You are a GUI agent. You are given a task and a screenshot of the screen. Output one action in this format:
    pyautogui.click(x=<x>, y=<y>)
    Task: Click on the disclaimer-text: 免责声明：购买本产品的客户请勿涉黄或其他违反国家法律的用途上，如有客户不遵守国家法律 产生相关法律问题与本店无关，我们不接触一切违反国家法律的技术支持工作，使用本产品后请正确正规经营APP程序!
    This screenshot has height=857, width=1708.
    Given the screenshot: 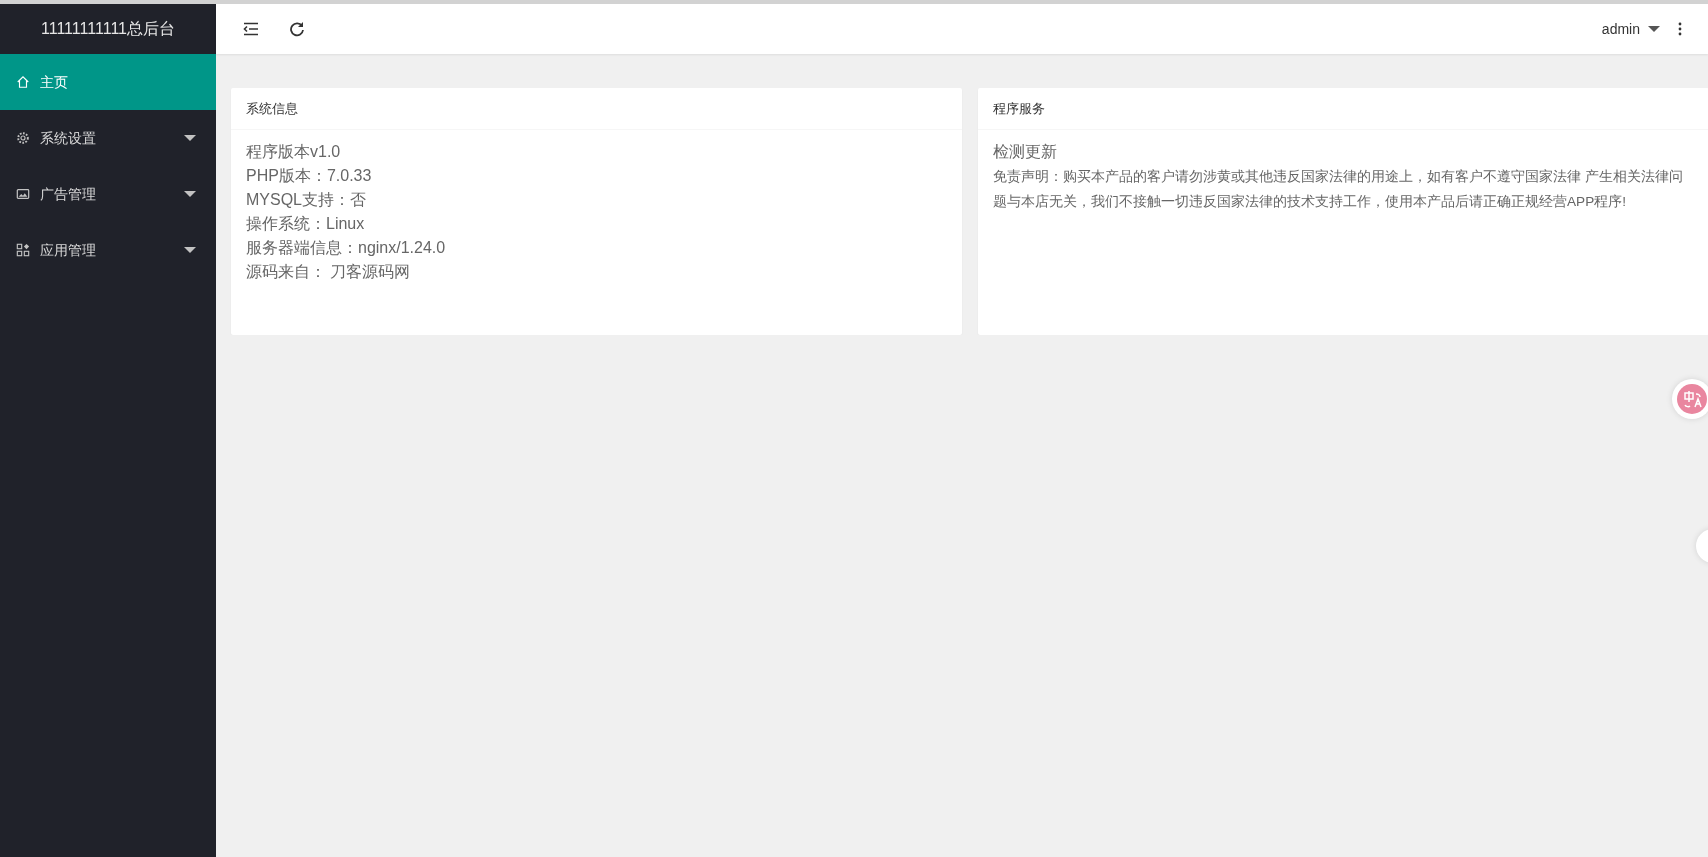 What is the action you would take?
    pyautogui.click(x=1338, y=189)
    